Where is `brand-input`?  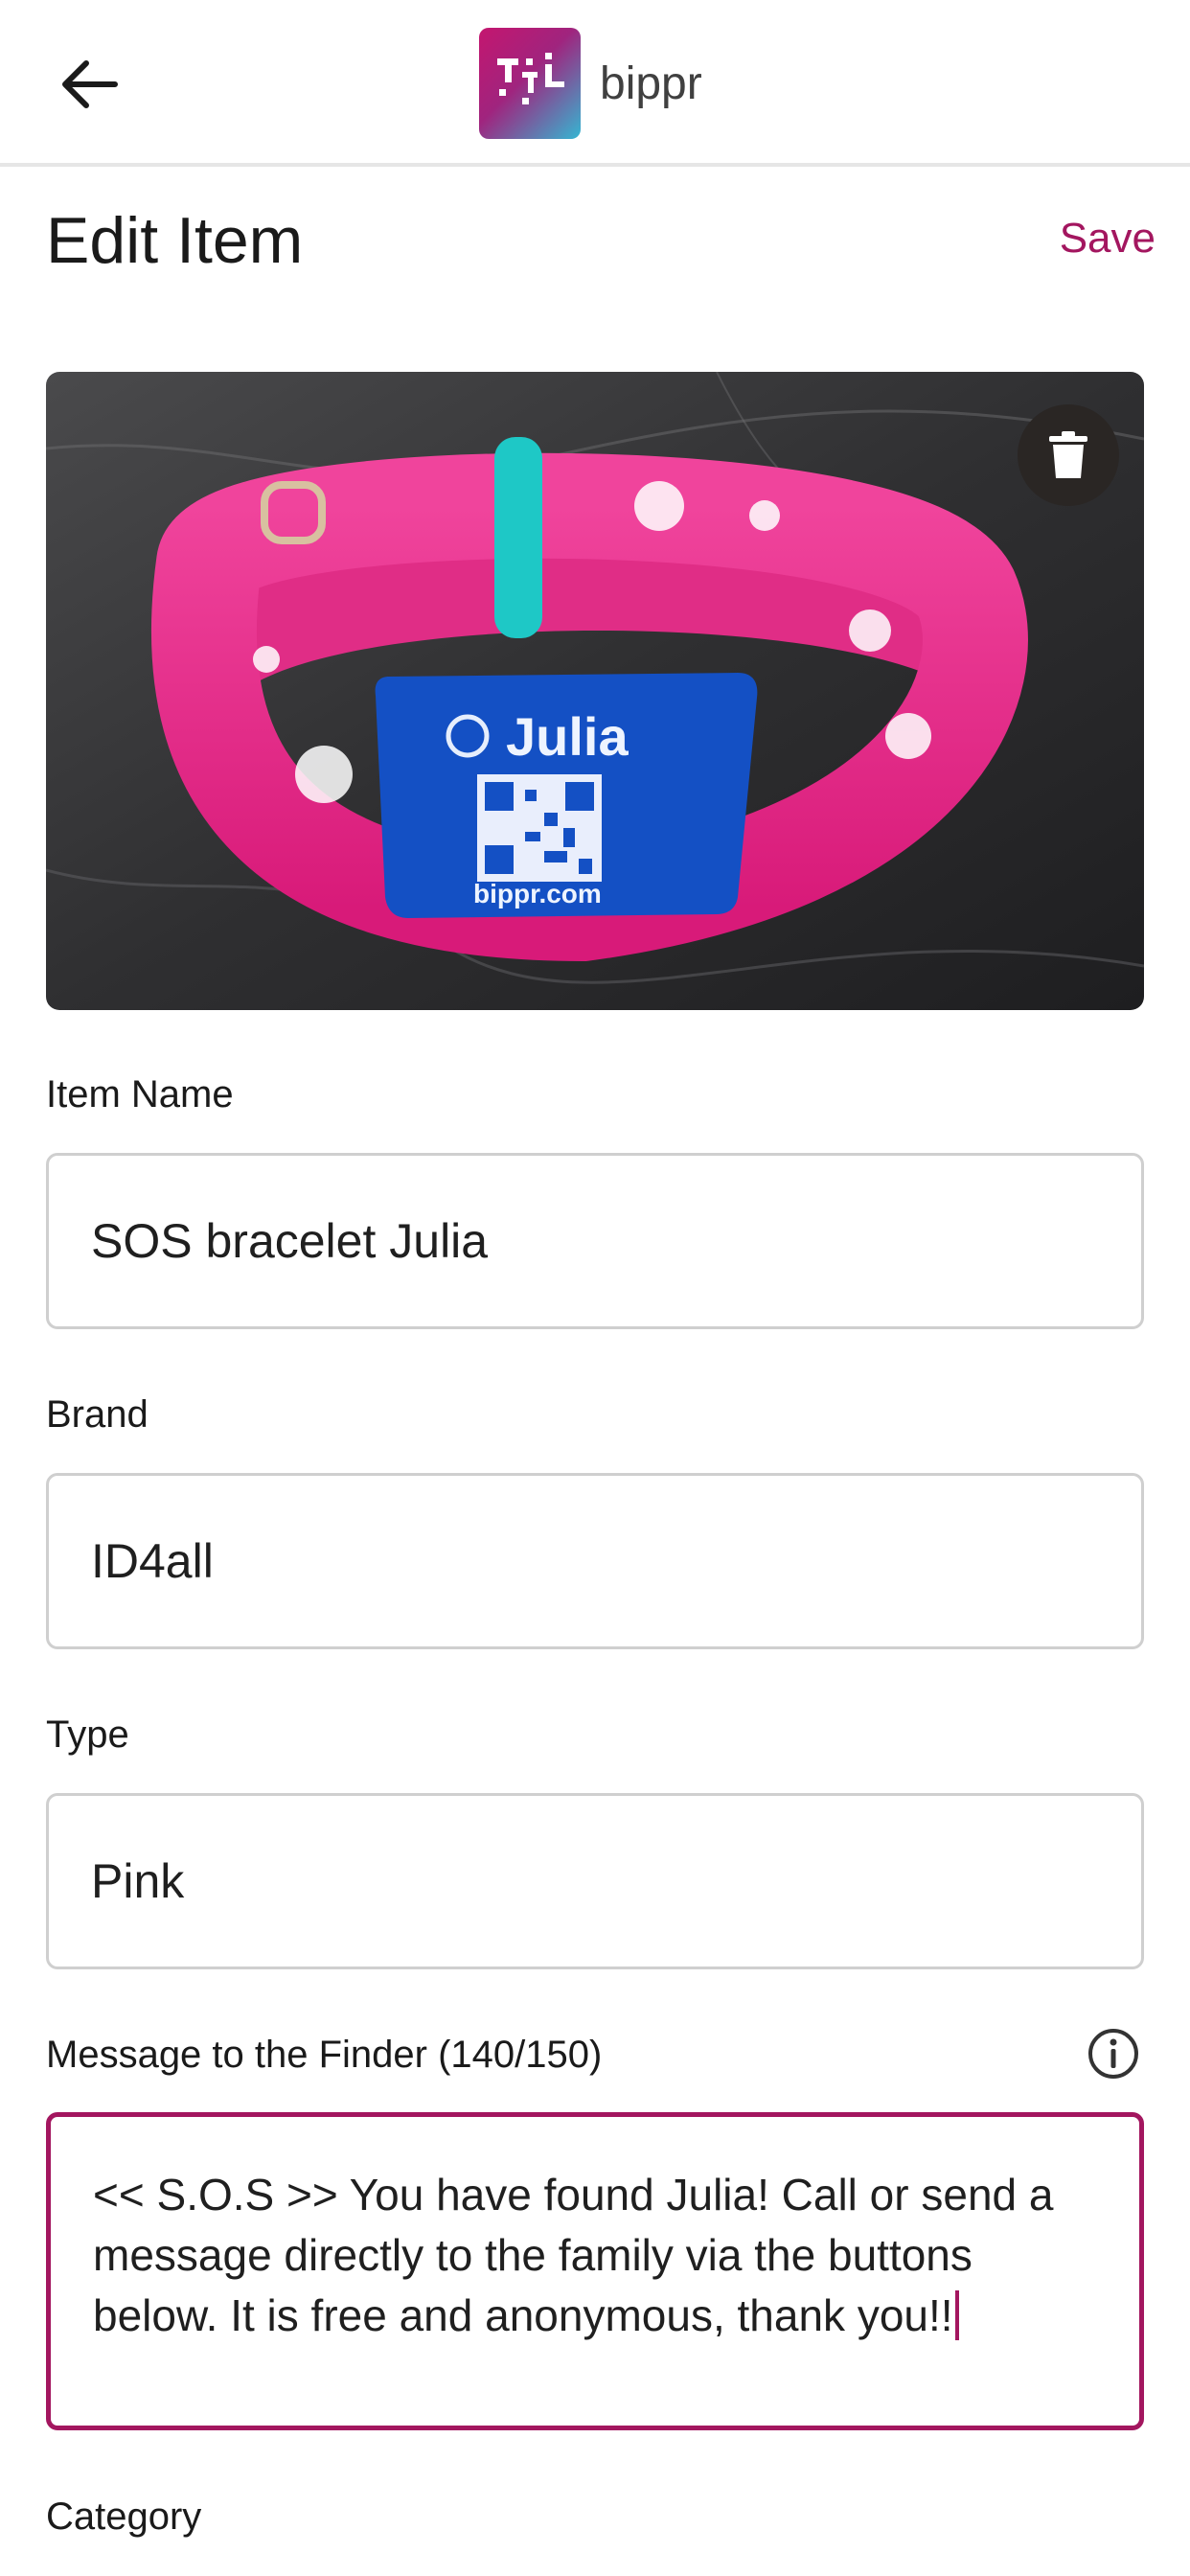
brand-input is located at coordinates (595, 1561).